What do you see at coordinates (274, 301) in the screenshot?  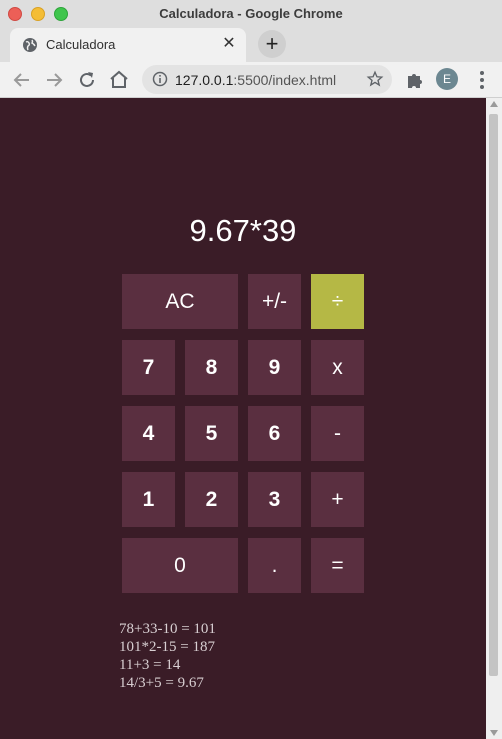 I see `sign-toggle-button: +/-` at bounding box center [274, 301].